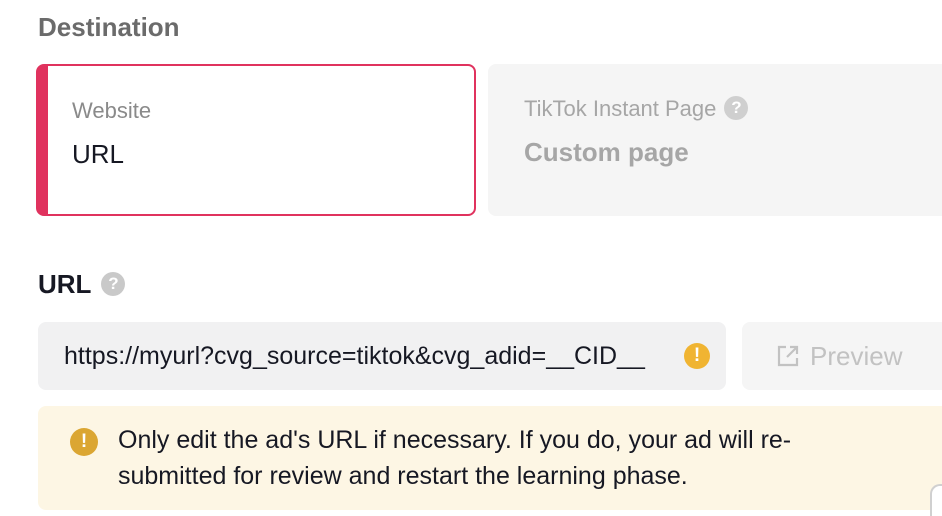 This screenshot has width=942, height=516. I want to click on instant-page-option-label: Custom page, so click(606, 152).